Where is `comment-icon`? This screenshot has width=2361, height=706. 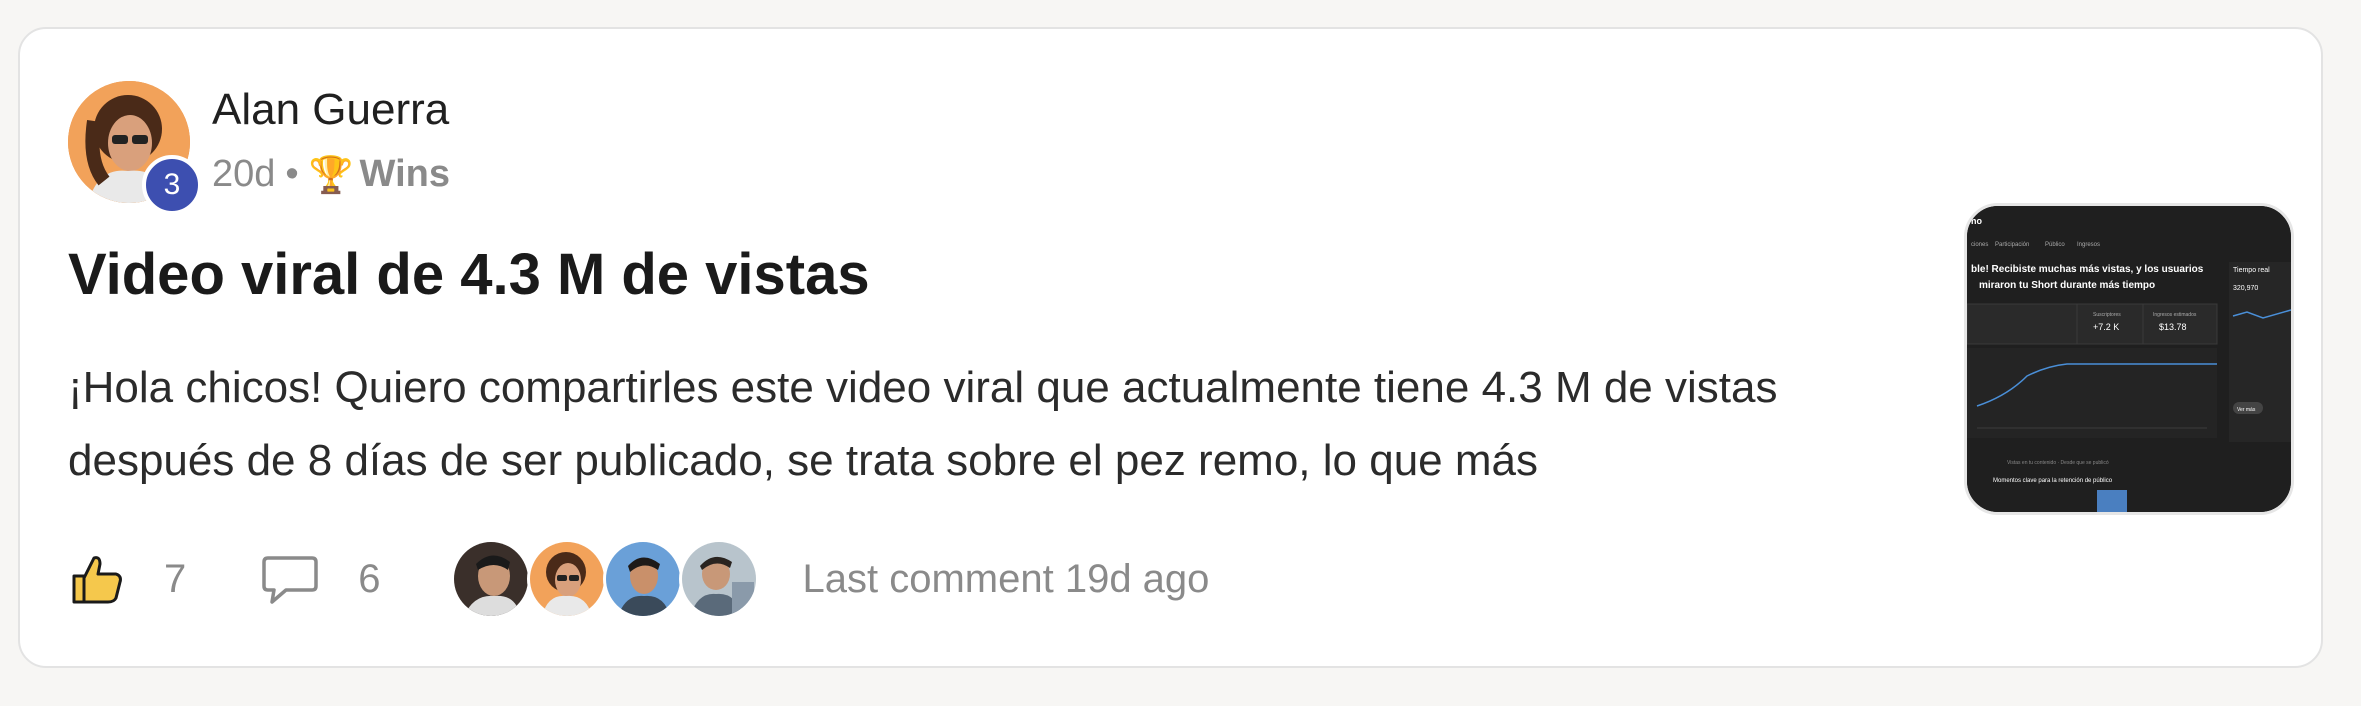 comment-icon is located at coordinates (290, 579).